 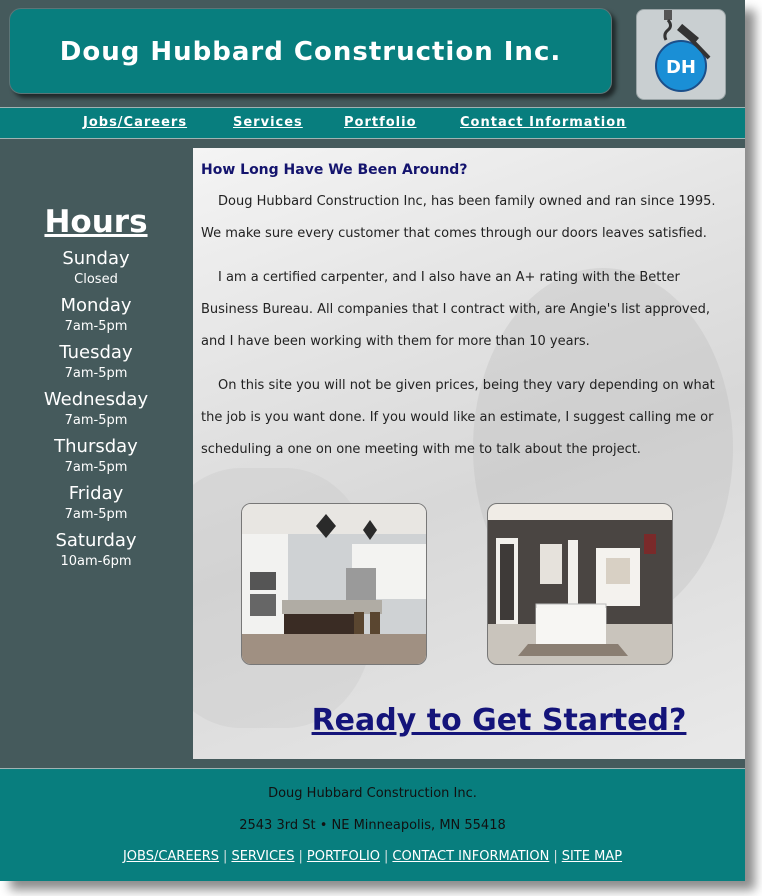 I want to click on footer-address: 2543 3rd St • NE Minneapolis, MN 55418, so click(x=372, y=825).